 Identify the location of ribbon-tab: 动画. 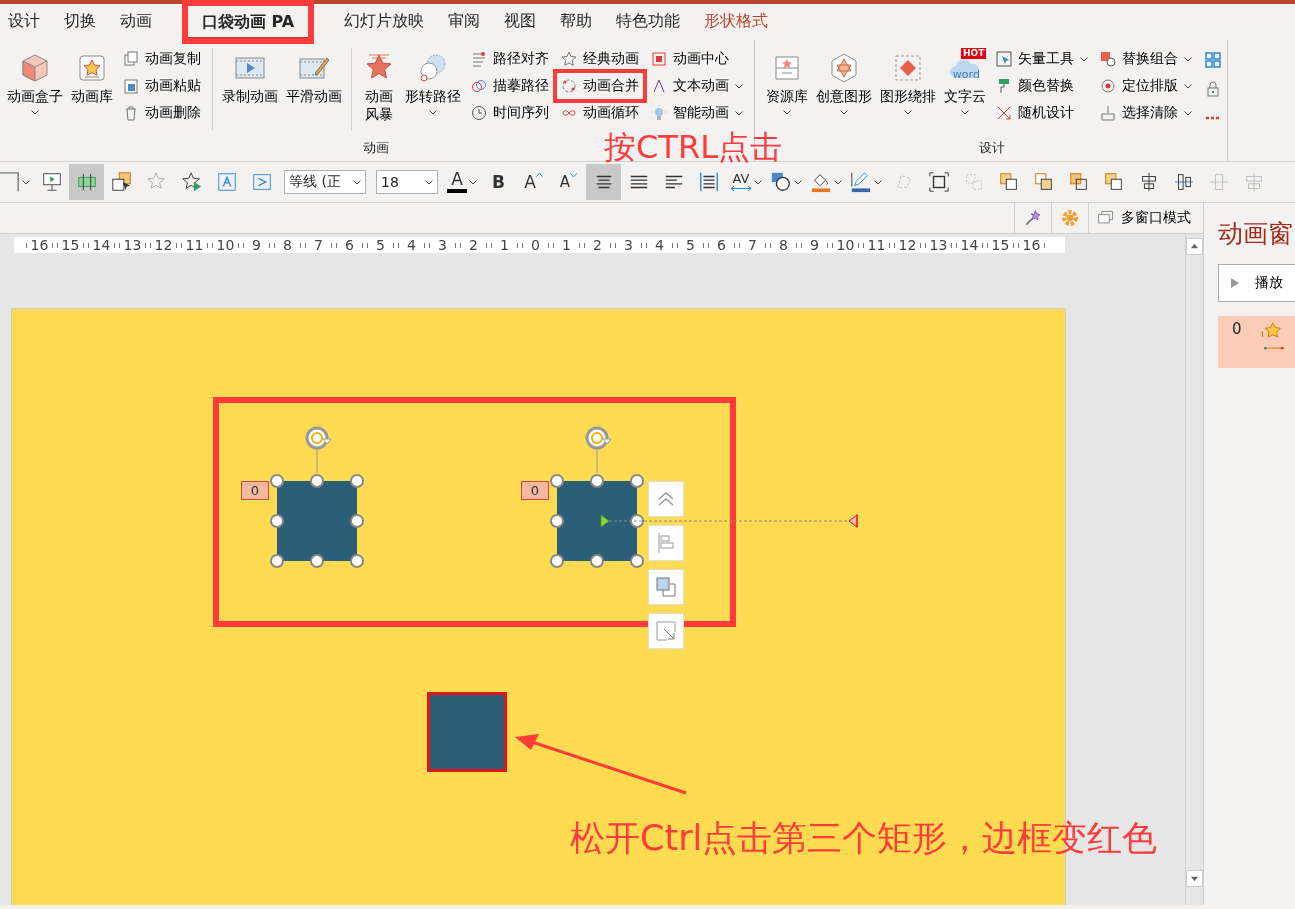
(136, 22).